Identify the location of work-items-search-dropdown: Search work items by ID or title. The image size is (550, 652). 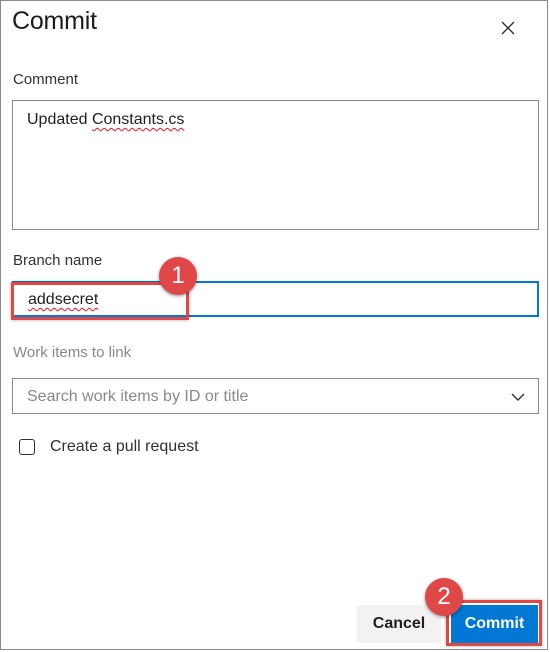
(275, 396).